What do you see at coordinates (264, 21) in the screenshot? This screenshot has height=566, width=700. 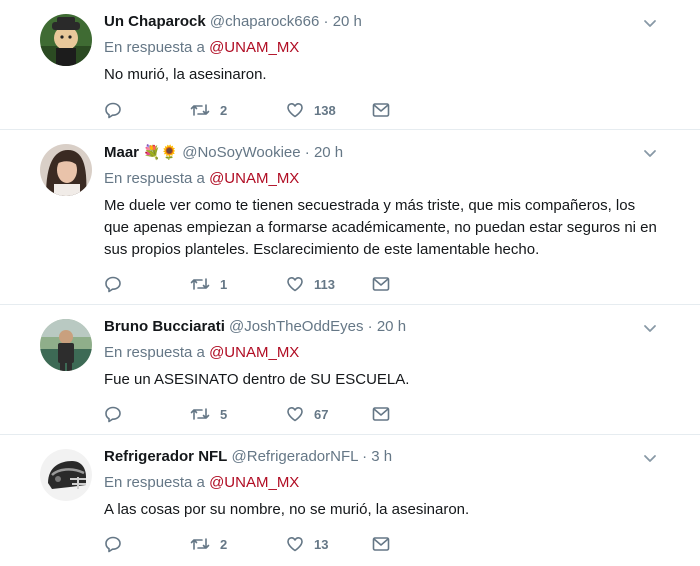 I see `user-handle: @chaparock666` at bounding box center [264, 21].